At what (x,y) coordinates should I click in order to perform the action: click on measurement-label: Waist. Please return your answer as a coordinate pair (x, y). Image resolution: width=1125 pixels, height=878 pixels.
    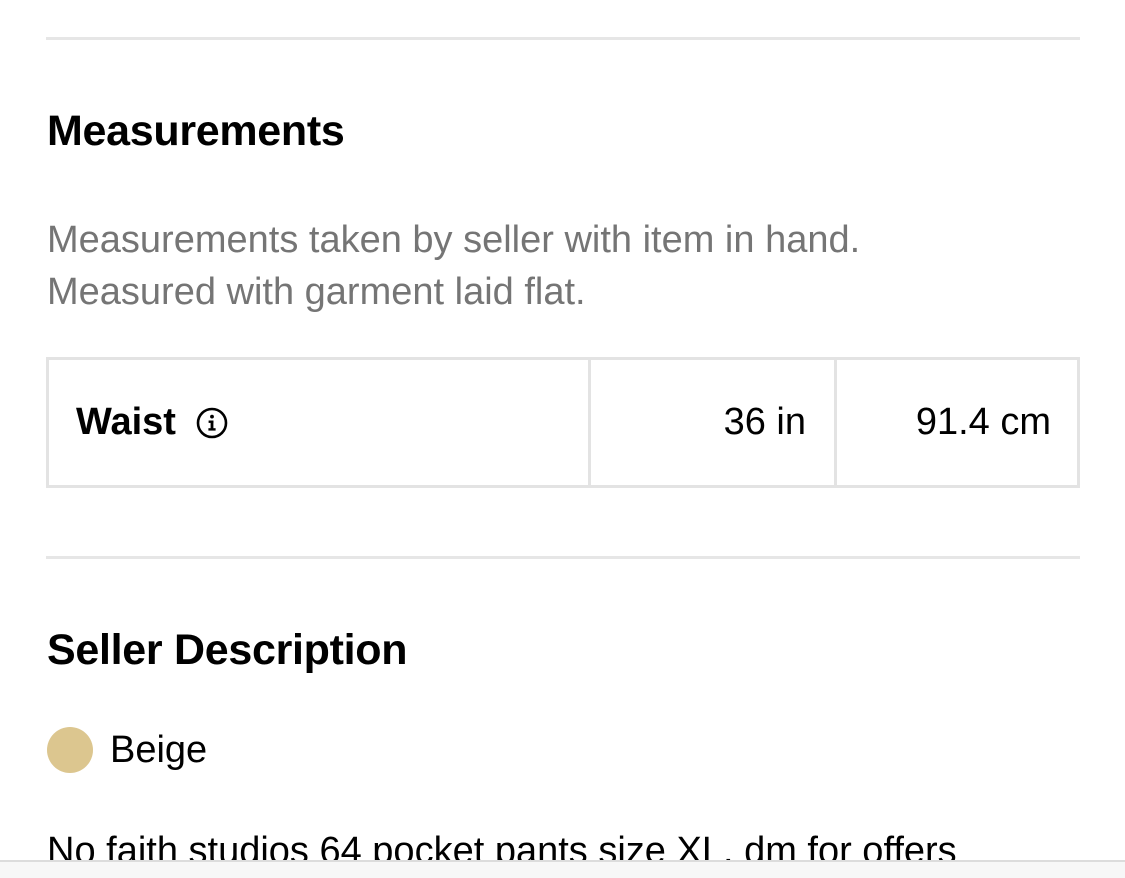
    Looking at the image, I should click on (126, 422).